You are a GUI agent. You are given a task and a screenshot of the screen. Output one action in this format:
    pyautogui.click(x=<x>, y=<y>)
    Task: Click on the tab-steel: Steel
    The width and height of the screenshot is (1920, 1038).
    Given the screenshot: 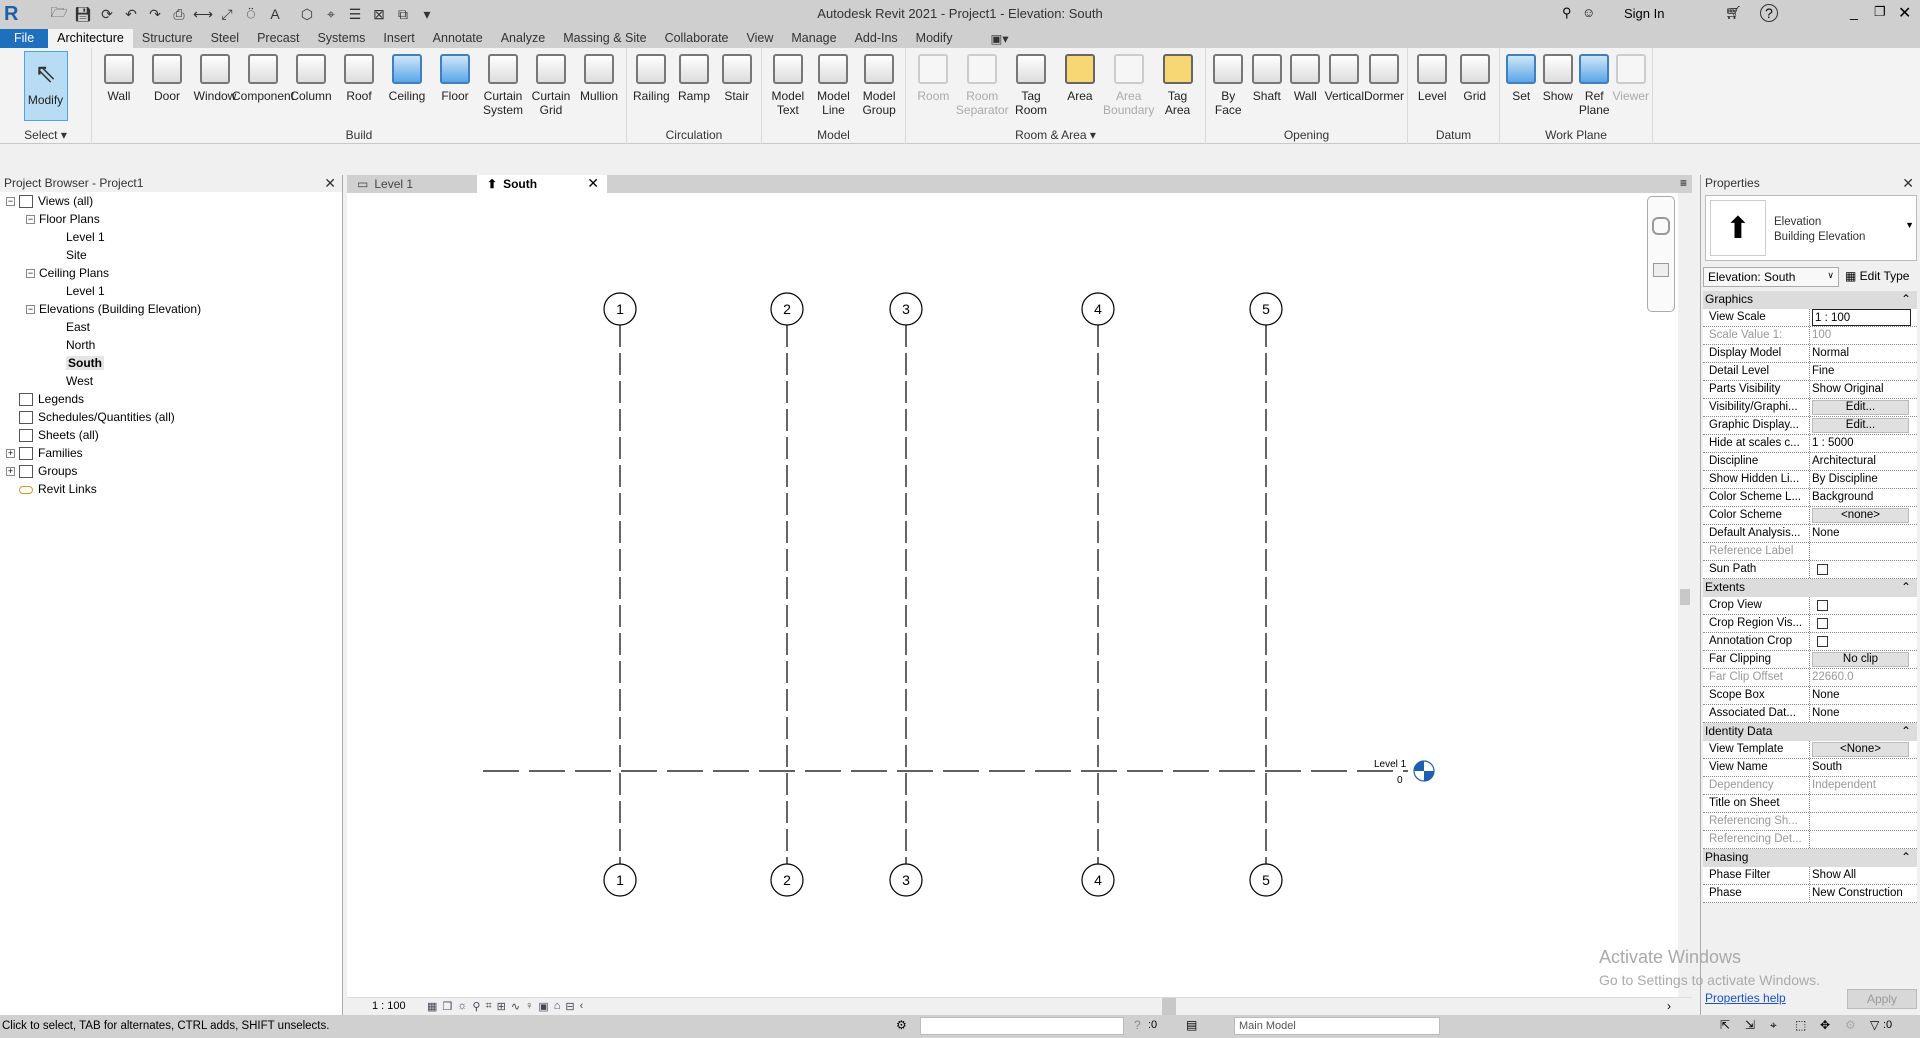 What is the action you would take?
    pyautogui.click(x=225, y=38)
    